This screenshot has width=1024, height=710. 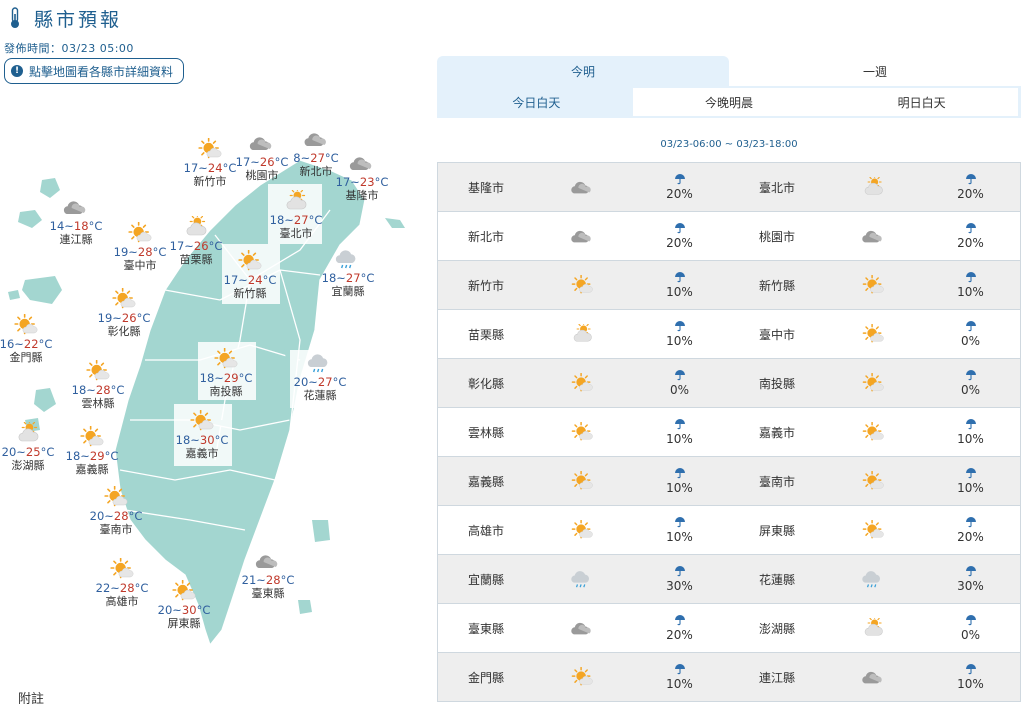 I want to click on cloud-sun-icon, so click(x=873, y=186).